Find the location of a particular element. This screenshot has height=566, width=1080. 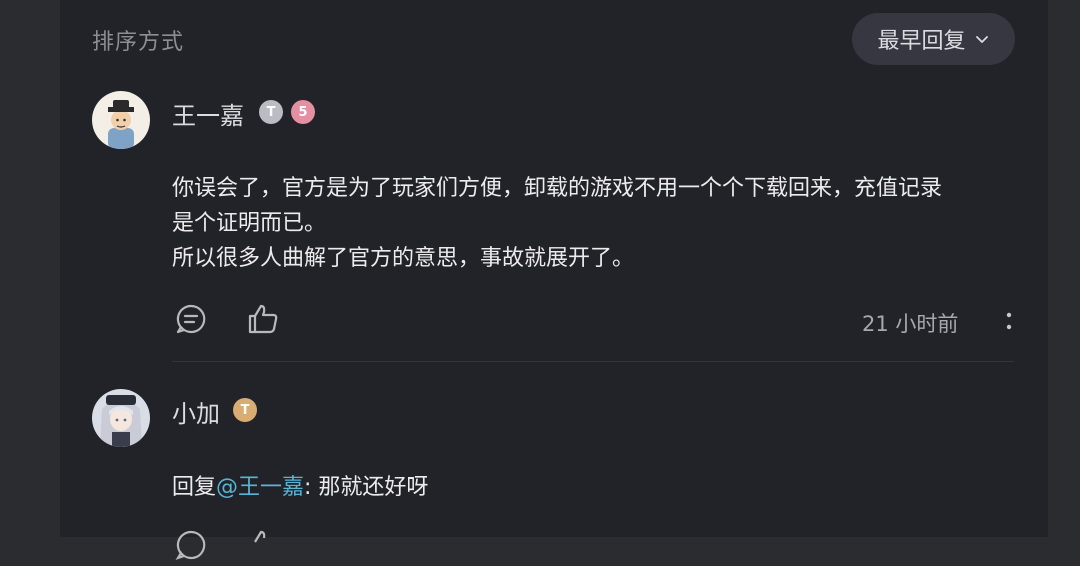

comment-line: 是个证明而已。 is located at coordinates (249, 223).